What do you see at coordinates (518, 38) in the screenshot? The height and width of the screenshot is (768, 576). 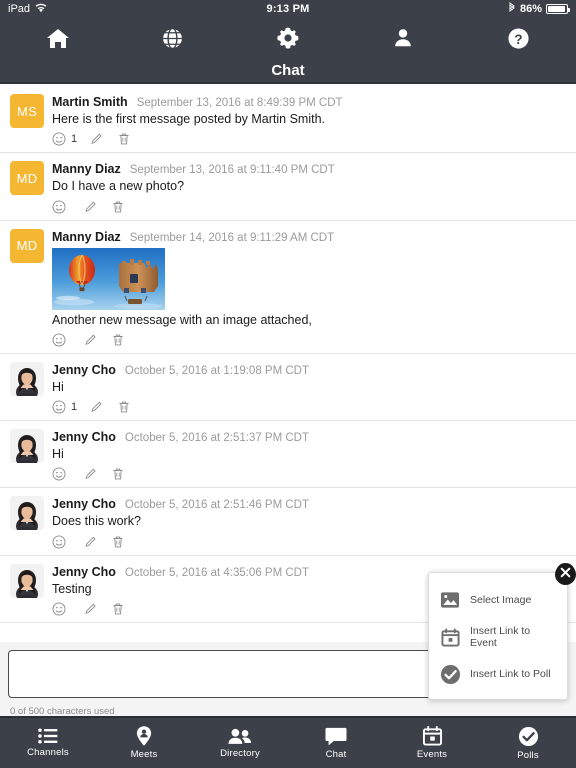 I see `help-button: ?` at bounding box center [518, 38].